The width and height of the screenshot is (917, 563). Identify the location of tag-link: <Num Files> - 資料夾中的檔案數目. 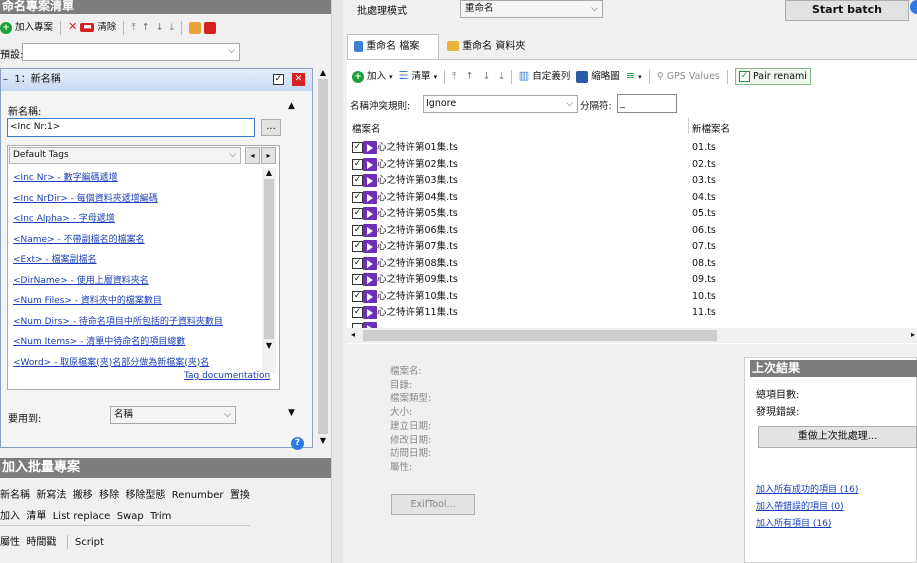
(136, 301).